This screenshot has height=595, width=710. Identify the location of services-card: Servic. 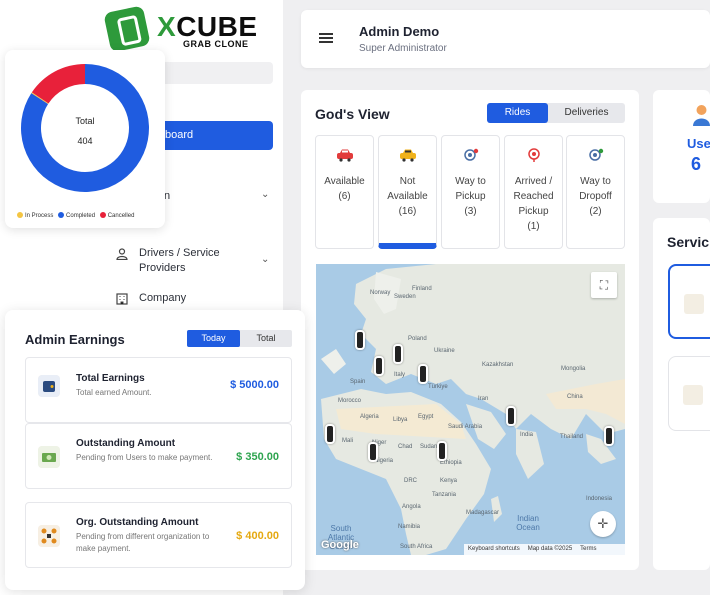
(681, 394).